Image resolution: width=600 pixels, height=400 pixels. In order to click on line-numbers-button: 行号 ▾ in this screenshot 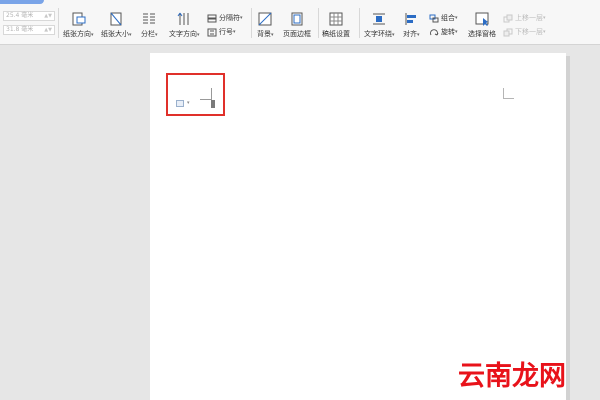, I will do `click(221, 32)`.